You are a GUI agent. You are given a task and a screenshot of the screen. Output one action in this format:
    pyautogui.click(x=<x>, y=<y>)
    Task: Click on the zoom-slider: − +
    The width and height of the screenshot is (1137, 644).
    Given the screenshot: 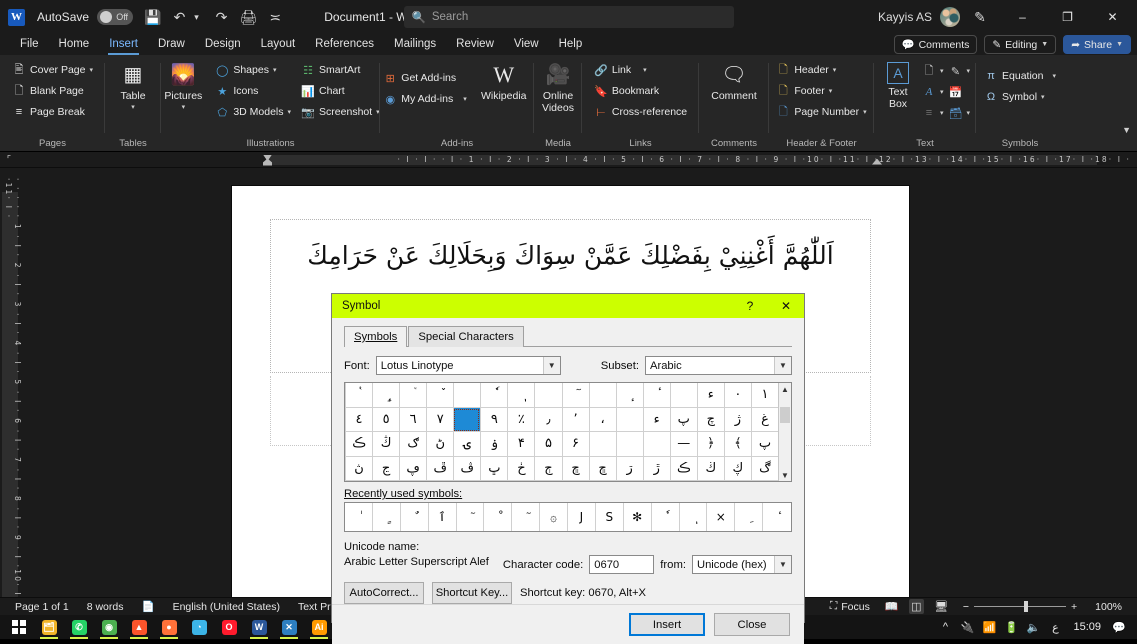 What is the action you would take?
    pyautogui.click(x=1020, y=607)
    